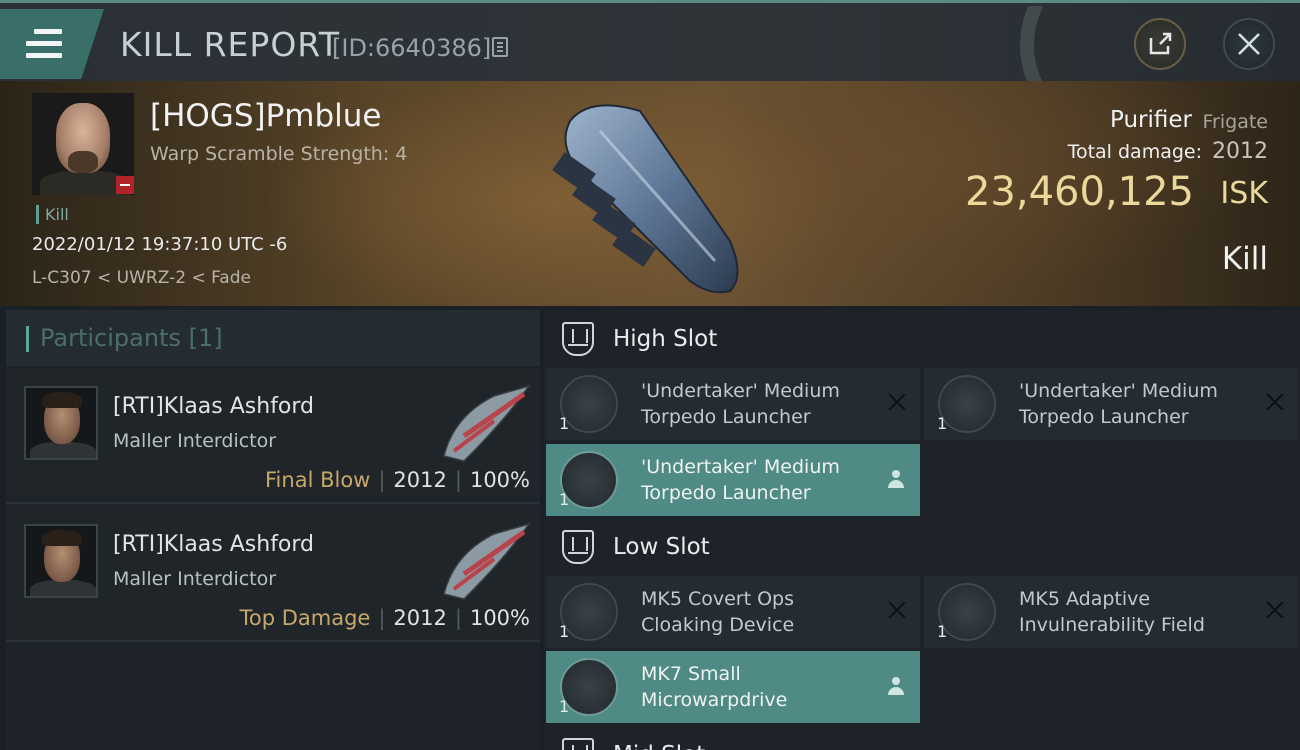 This screenshot has height=750, width=1300. Describe the element at coordinates (318, 480) in the screenshot. I see `final-blow-tag: Final Blow` at that location.